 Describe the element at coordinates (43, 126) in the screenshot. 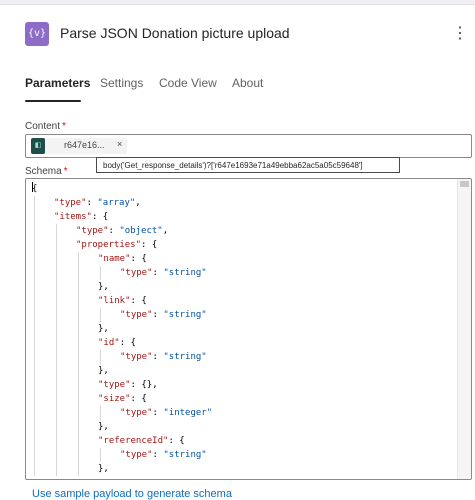

I see `content-label-text: Content` at that location.